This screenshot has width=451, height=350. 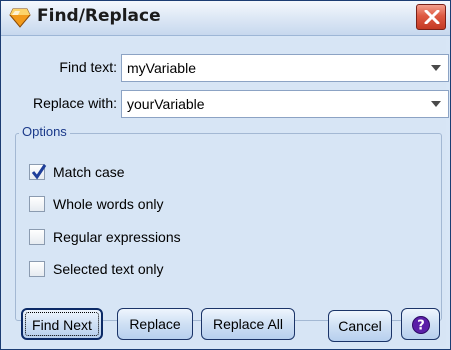 I want to click on replace-all-label: Replace All, so click(x=248, y=324).